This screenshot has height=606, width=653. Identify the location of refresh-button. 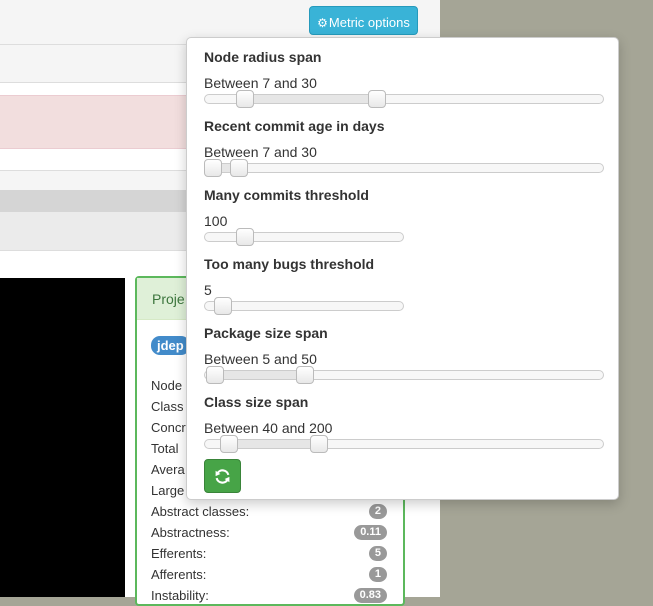
(222, 476).